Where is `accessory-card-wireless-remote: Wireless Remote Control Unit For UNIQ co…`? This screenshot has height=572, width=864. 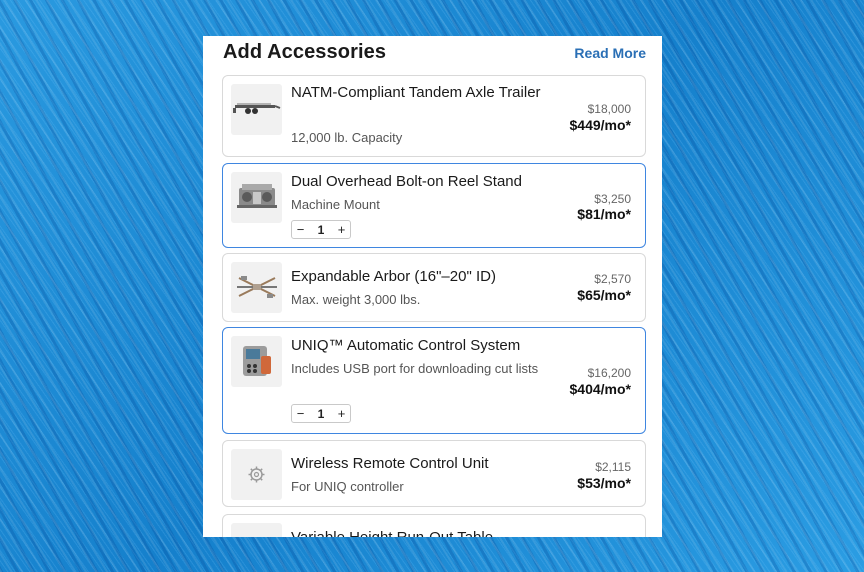
accessory-card-wireless-remote: Wireless Remote Control Unit For UNIQ co… is located at coordinates (434, 473).